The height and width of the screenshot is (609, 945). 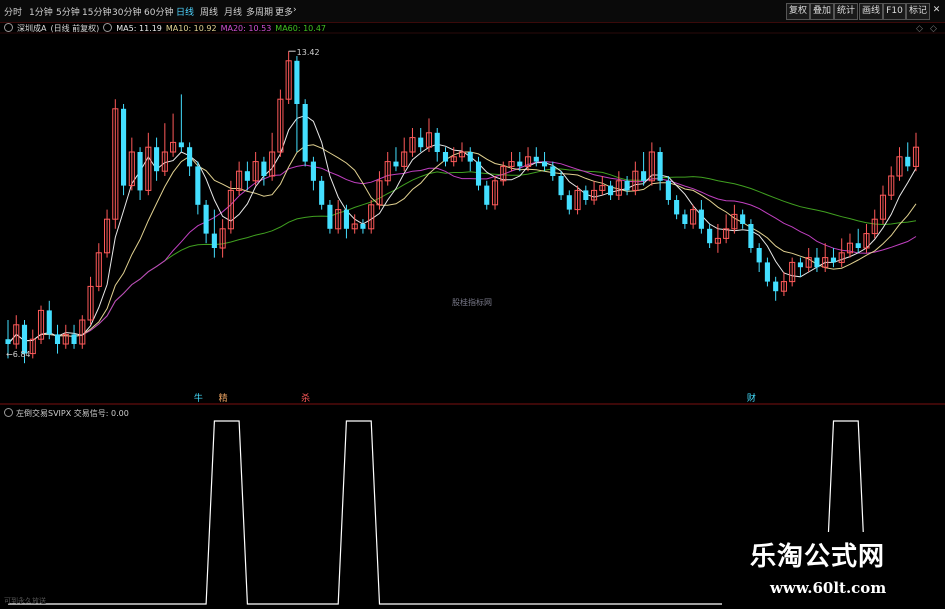 What do you see at coordinates (305, 398) in the screenshot?
I see `signal-marker: 杀` at bounding box center [305, 398].